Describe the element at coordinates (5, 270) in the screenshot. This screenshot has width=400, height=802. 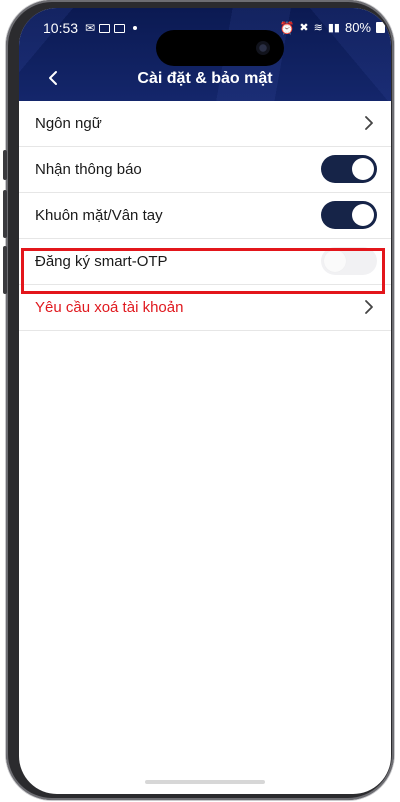
I see `side-button` at that location.